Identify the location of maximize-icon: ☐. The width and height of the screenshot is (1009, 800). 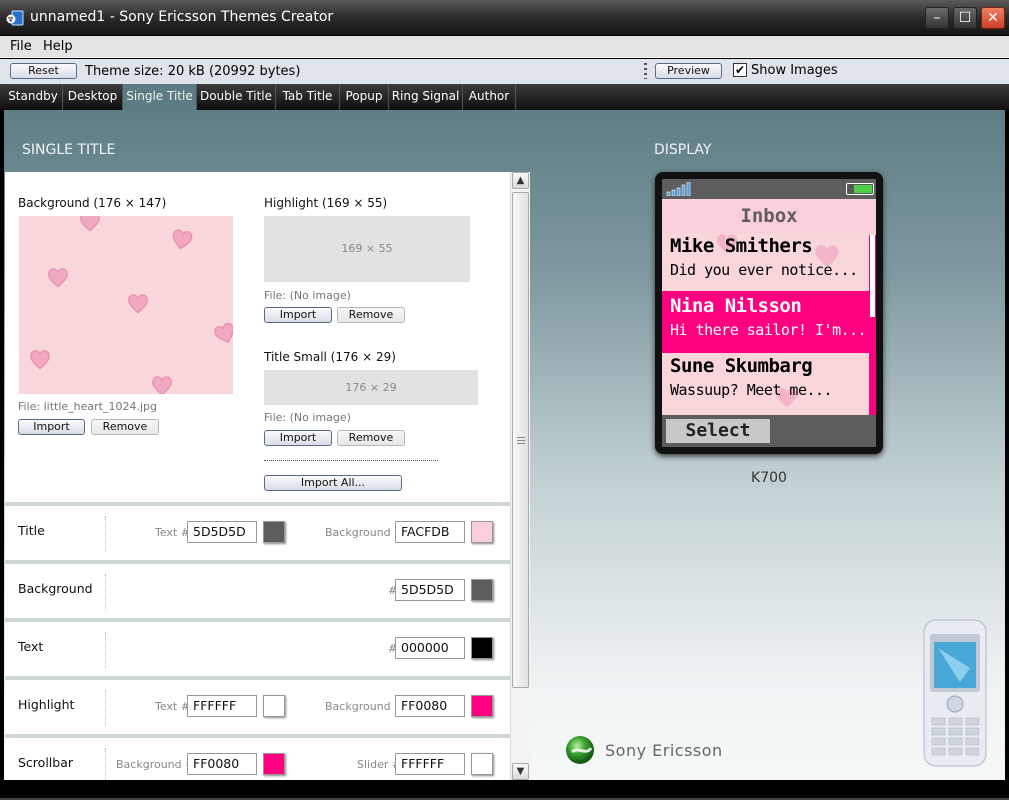
(965, 18).